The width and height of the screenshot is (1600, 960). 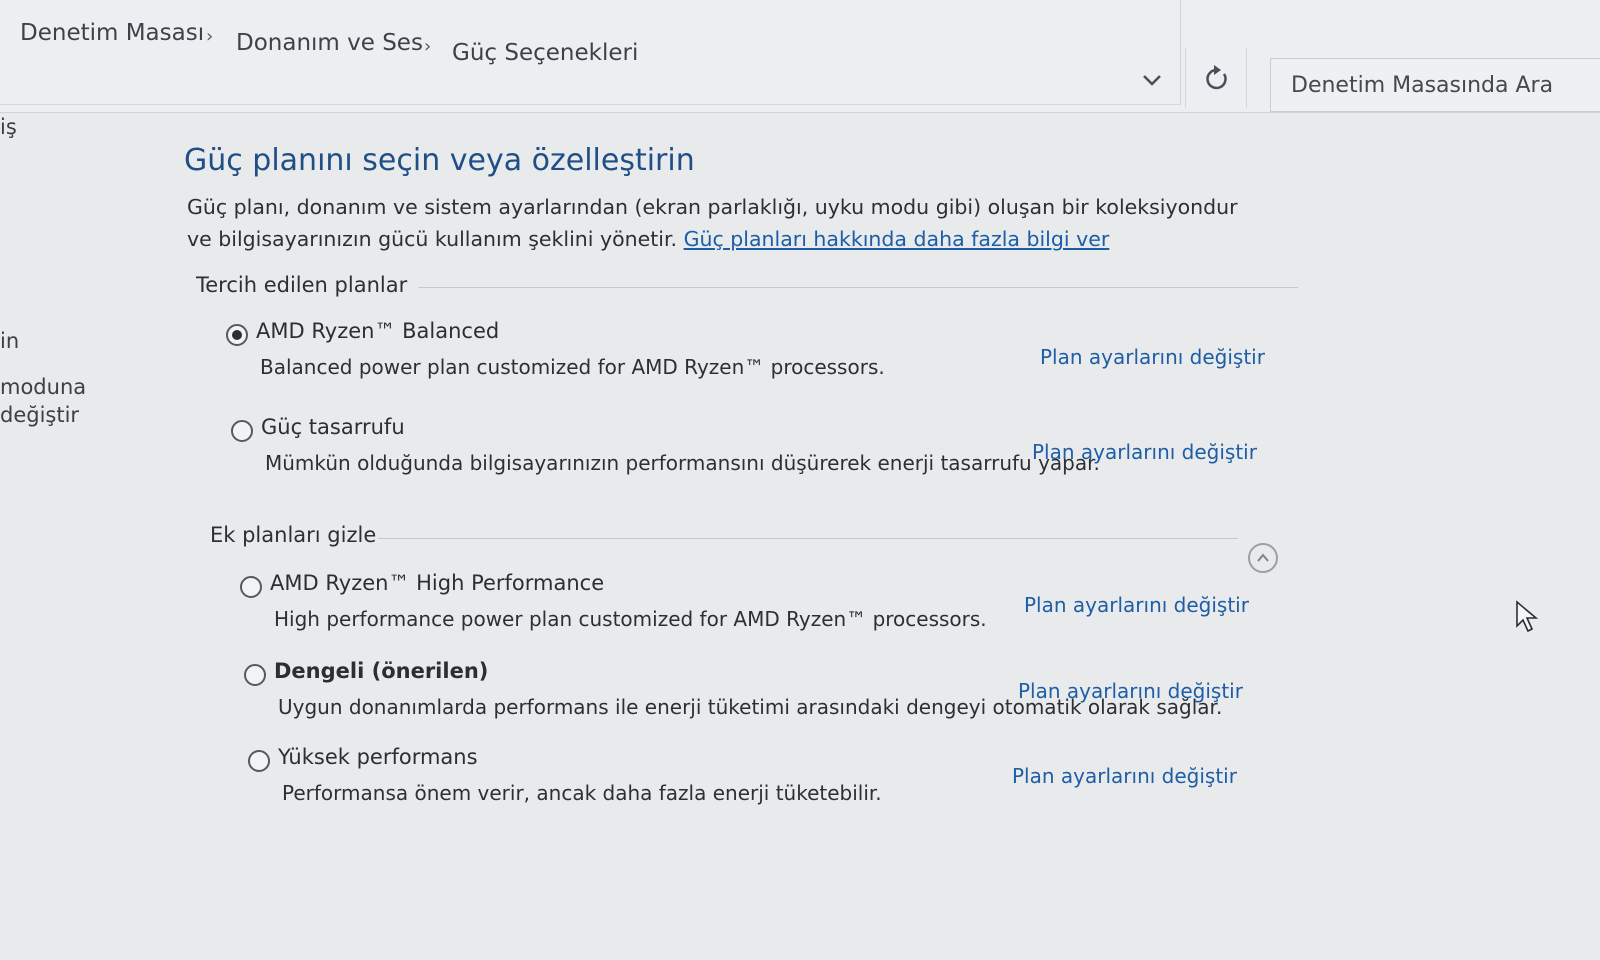 I want to click on chevron-down-icon, so click(x=1152, y=80).